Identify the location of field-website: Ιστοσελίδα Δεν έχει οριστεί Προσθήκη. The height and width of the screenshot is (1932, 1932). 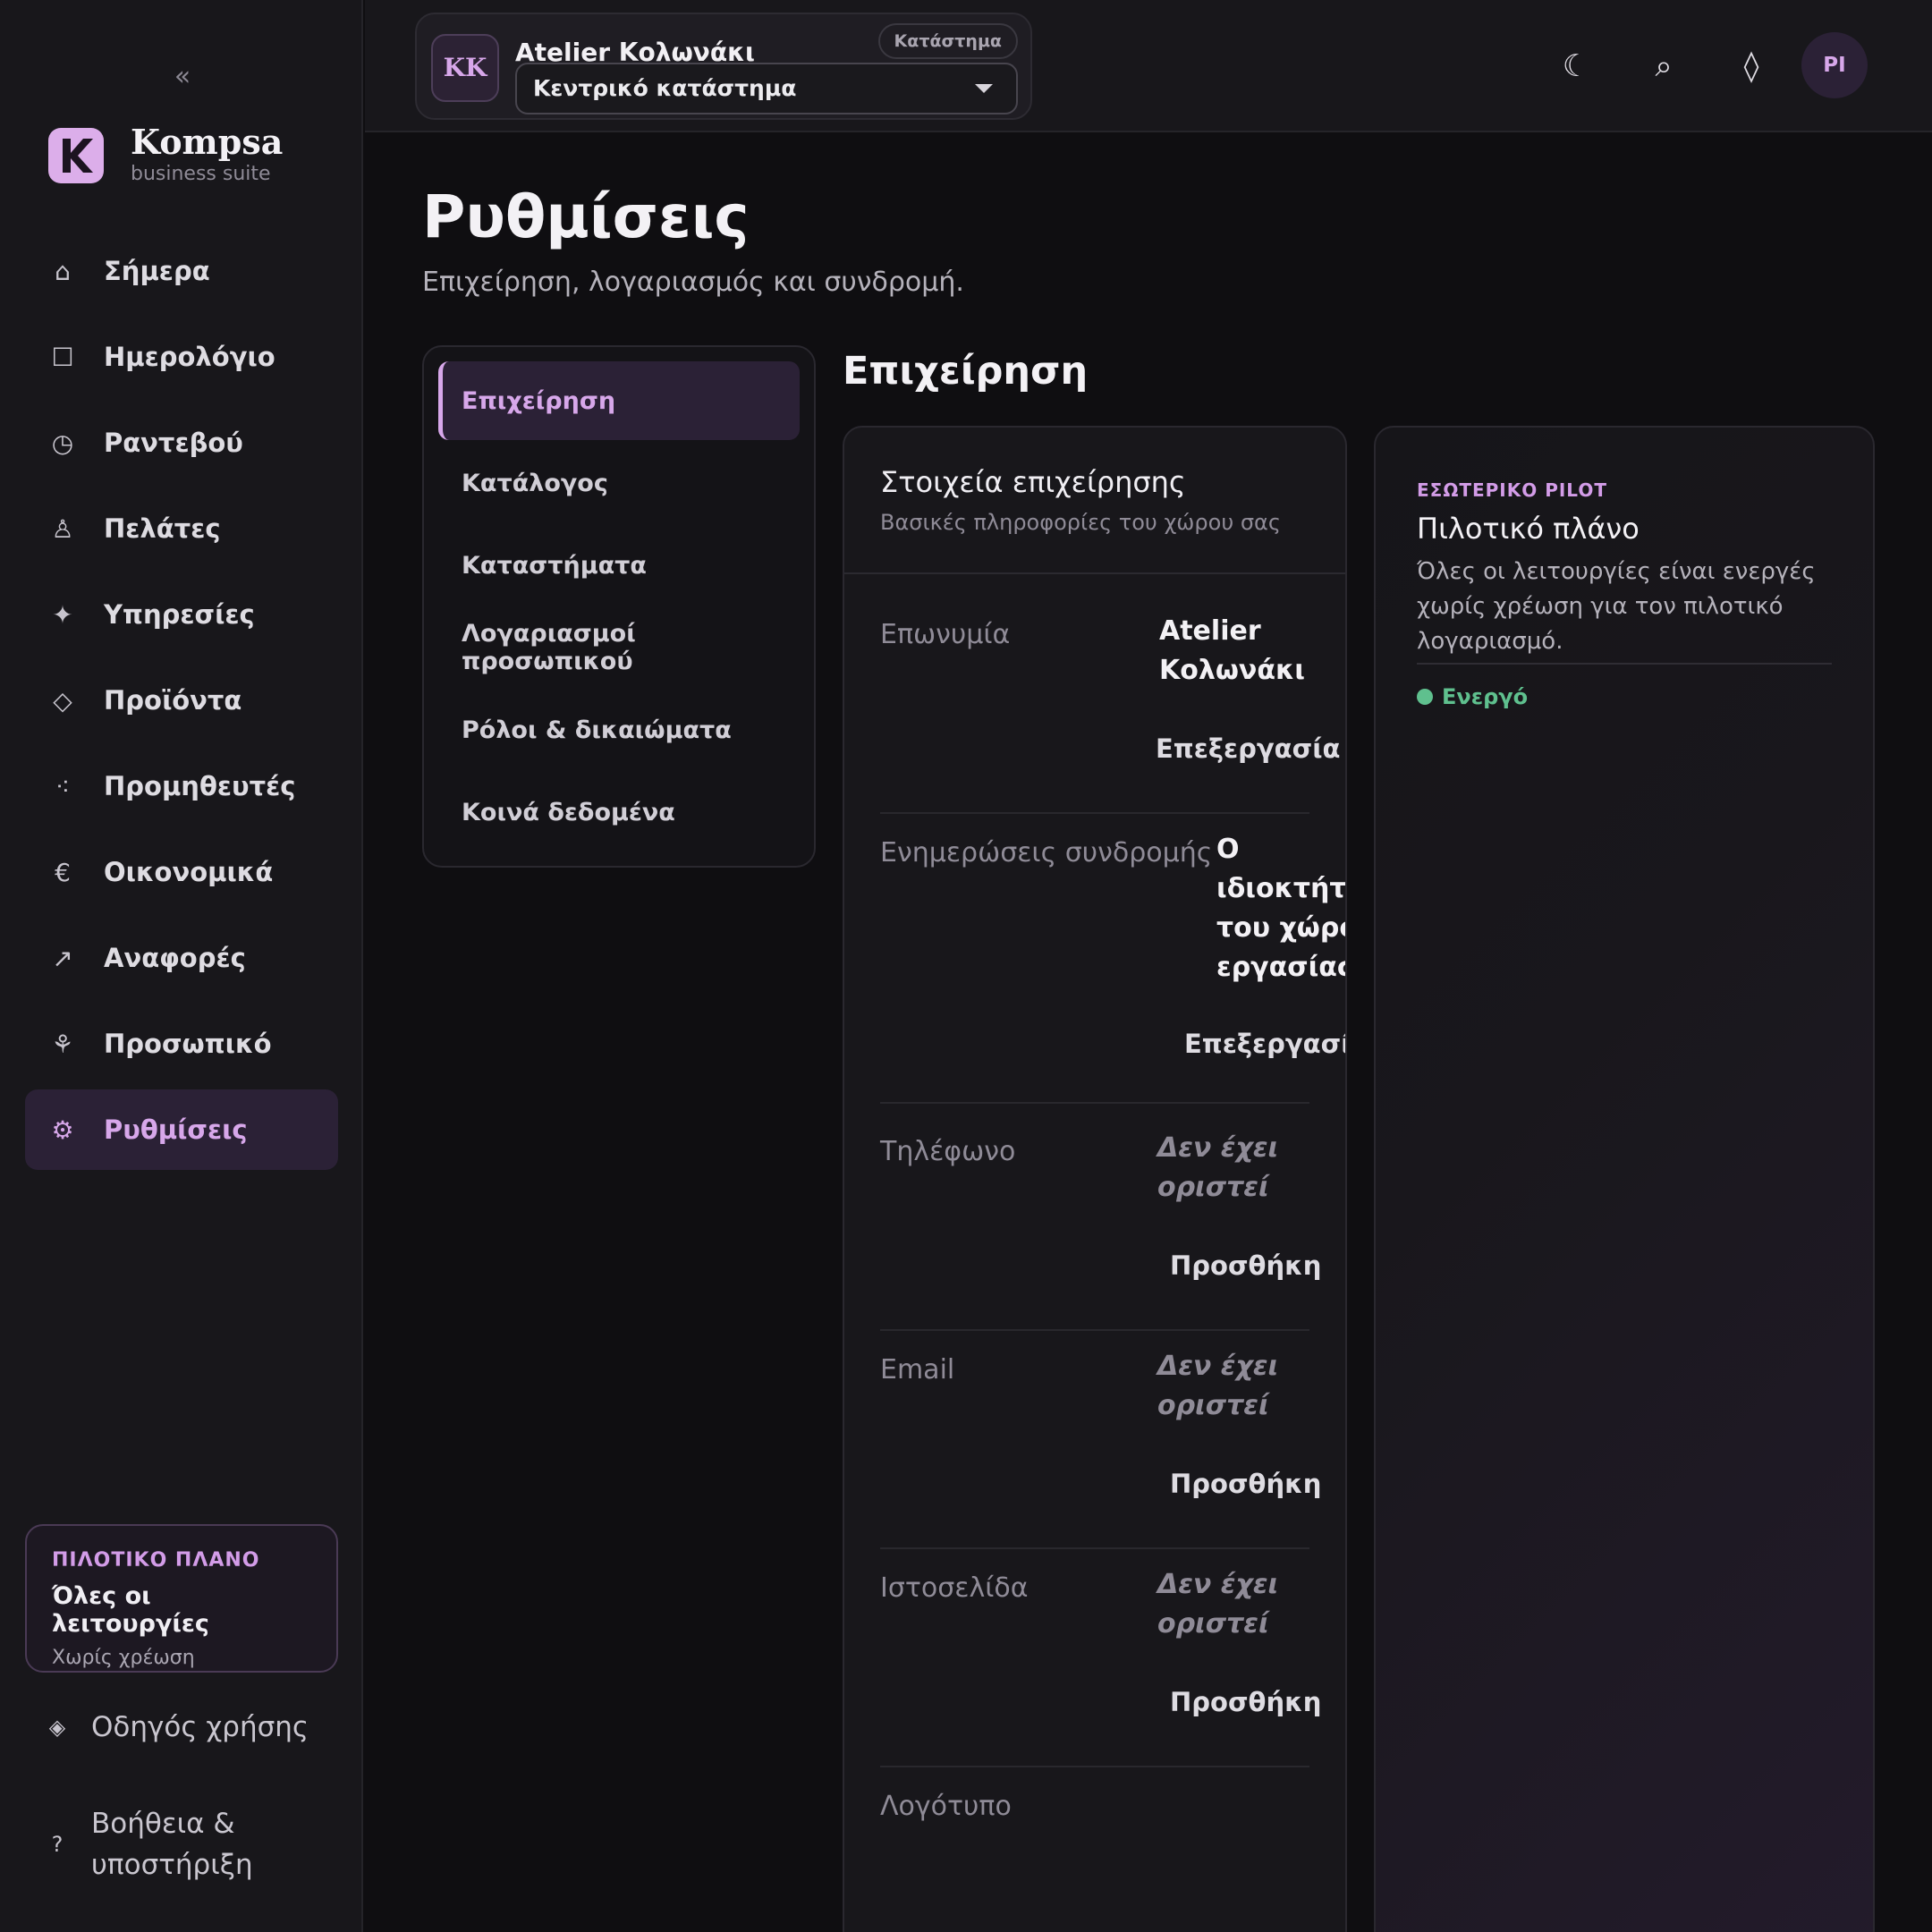
(1100, 1668).